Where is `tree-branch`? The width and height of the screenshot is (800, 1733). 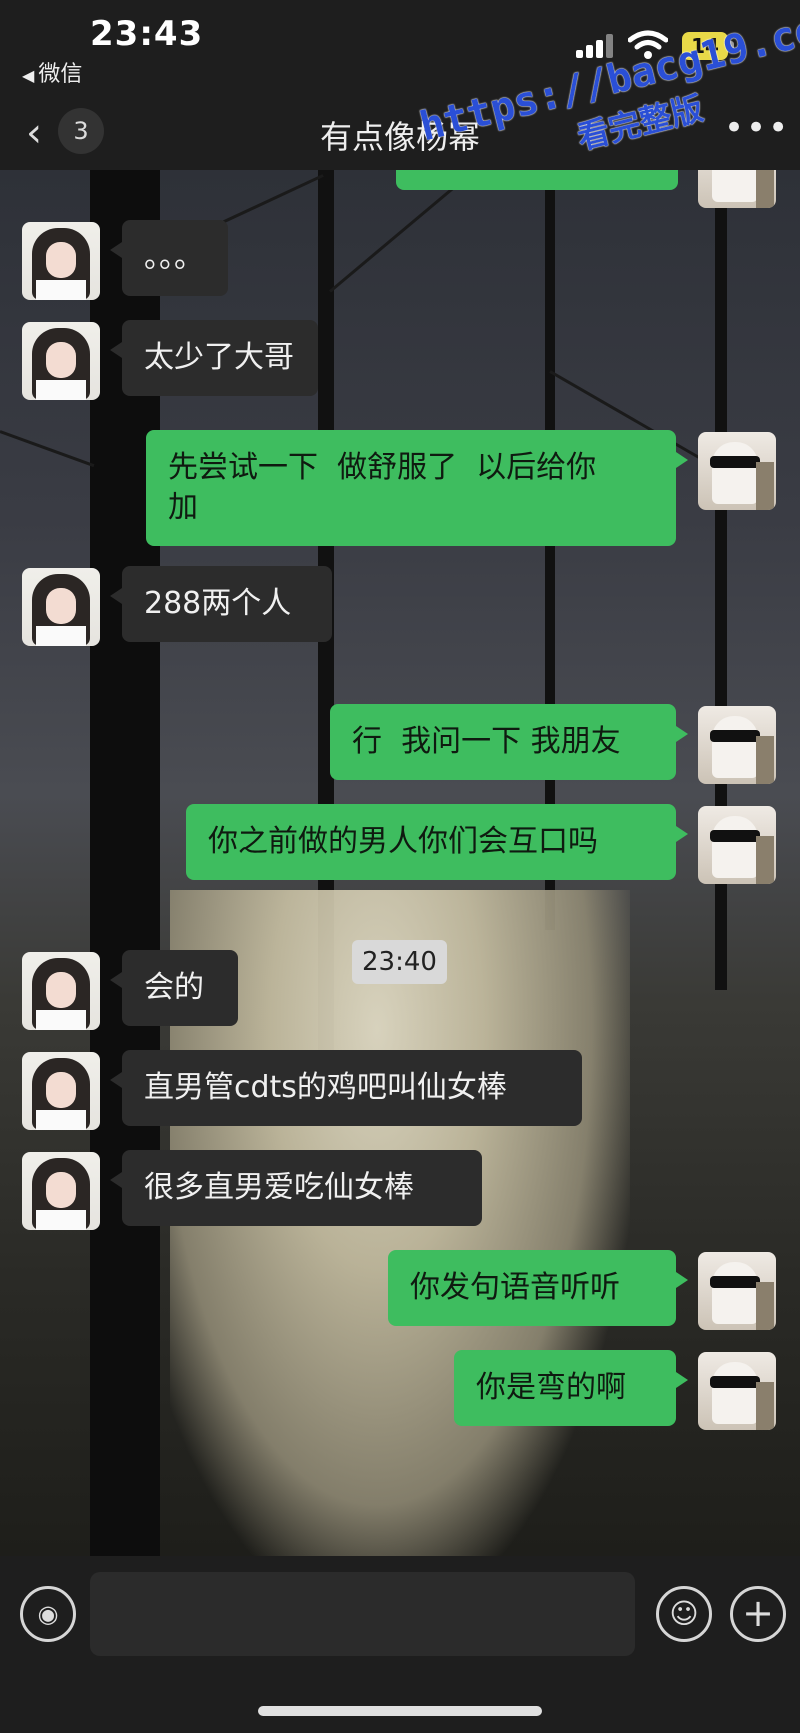
tree-branch is located at coordinates (47, 449).